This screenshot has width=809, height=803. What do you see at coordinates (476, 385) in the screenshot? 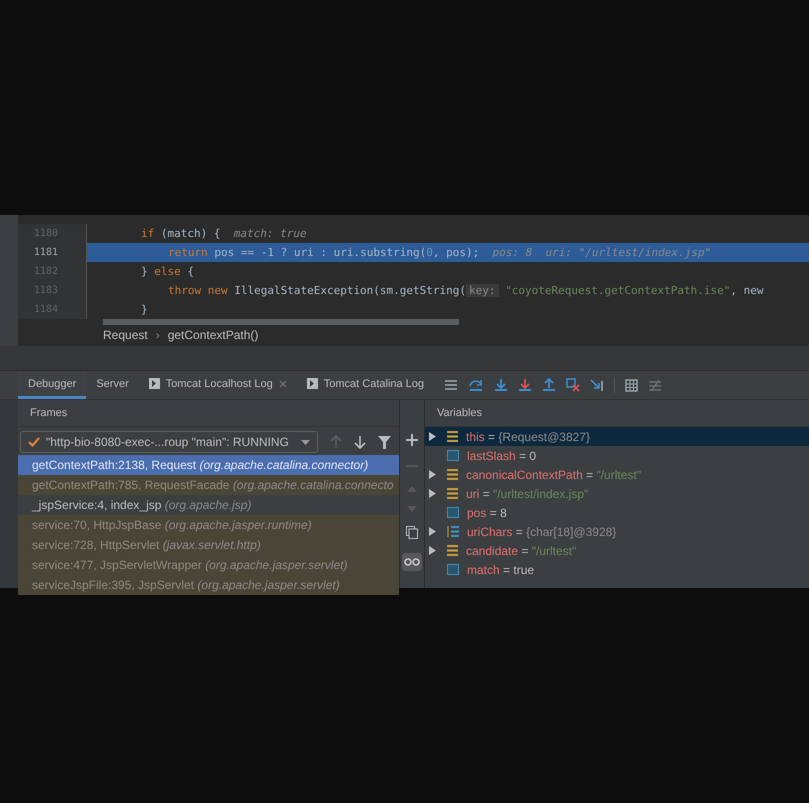
I see `step-over-icon` at bounding box center [476, 385].